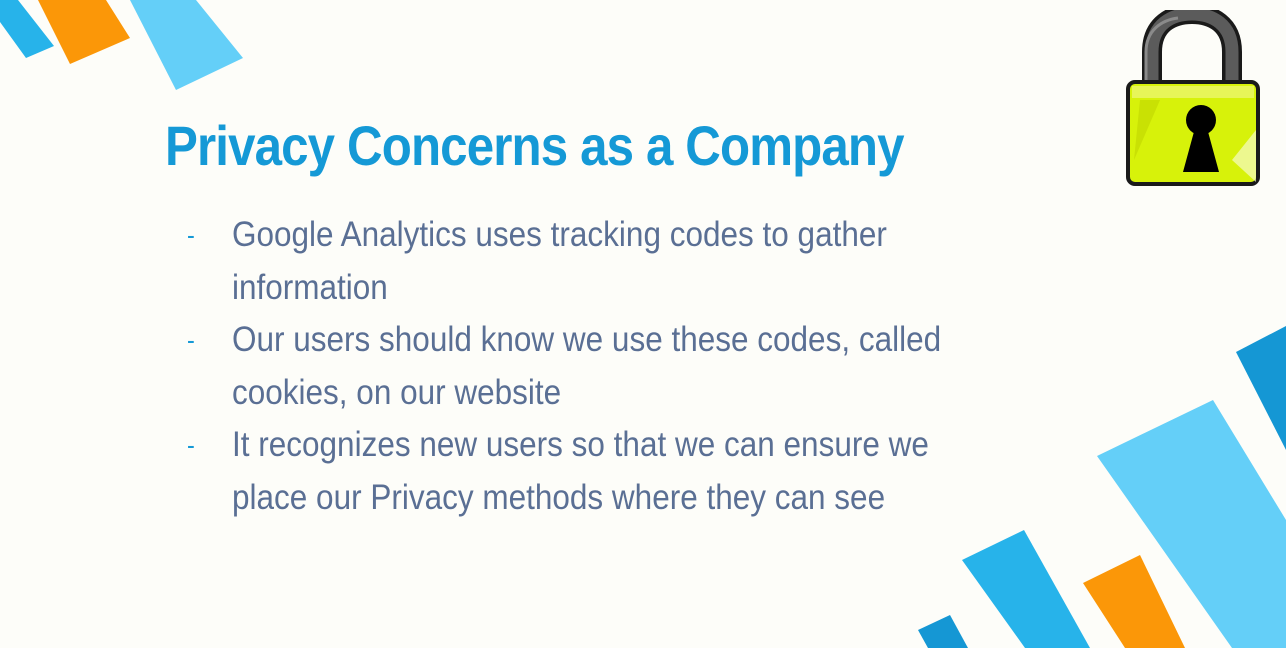 Image resolution: width=1286 pixels, height=648 pixels. I want to click on stripe-top-left-orange, so click(84, 32).